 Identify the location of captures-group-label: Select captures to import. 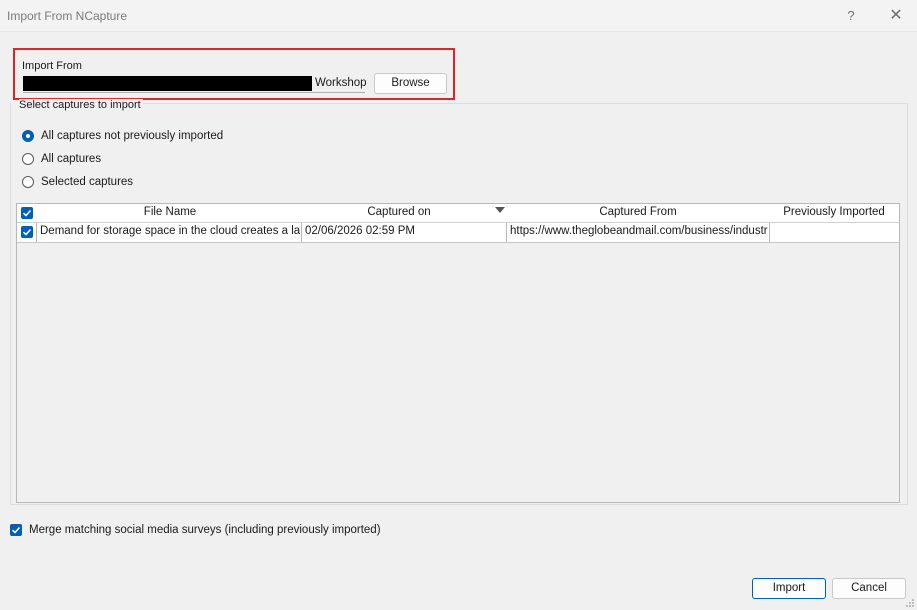
(81, 105).